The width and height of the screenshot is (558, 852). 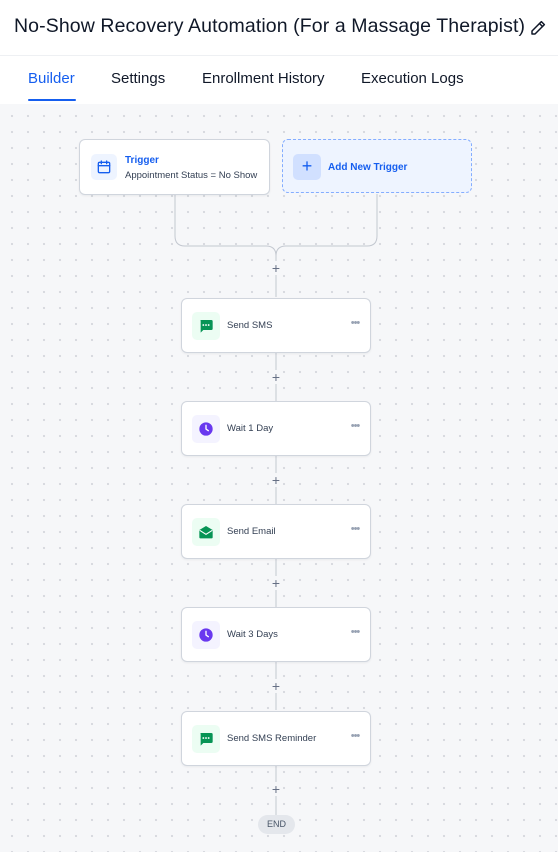 What do you see at coordinates (250, 325) in the screenshot?
I see `step-label: Send SMS` at bounding box center [250, 325].